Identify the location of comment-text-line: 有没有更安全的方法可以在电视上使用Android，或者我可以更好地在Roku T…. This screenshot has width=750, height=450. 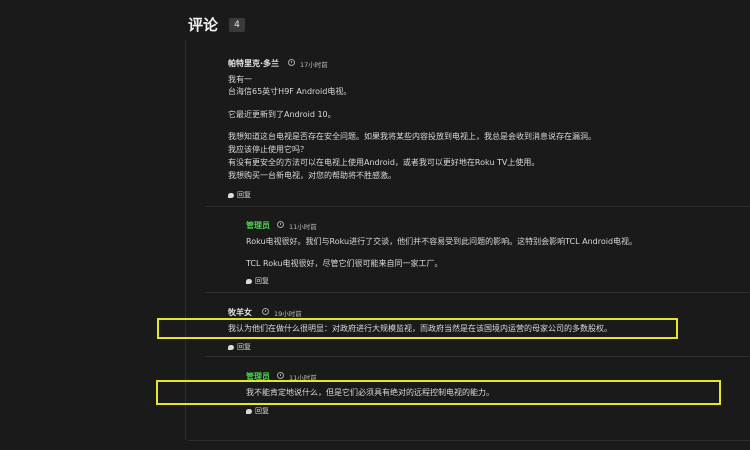
(384, 162).